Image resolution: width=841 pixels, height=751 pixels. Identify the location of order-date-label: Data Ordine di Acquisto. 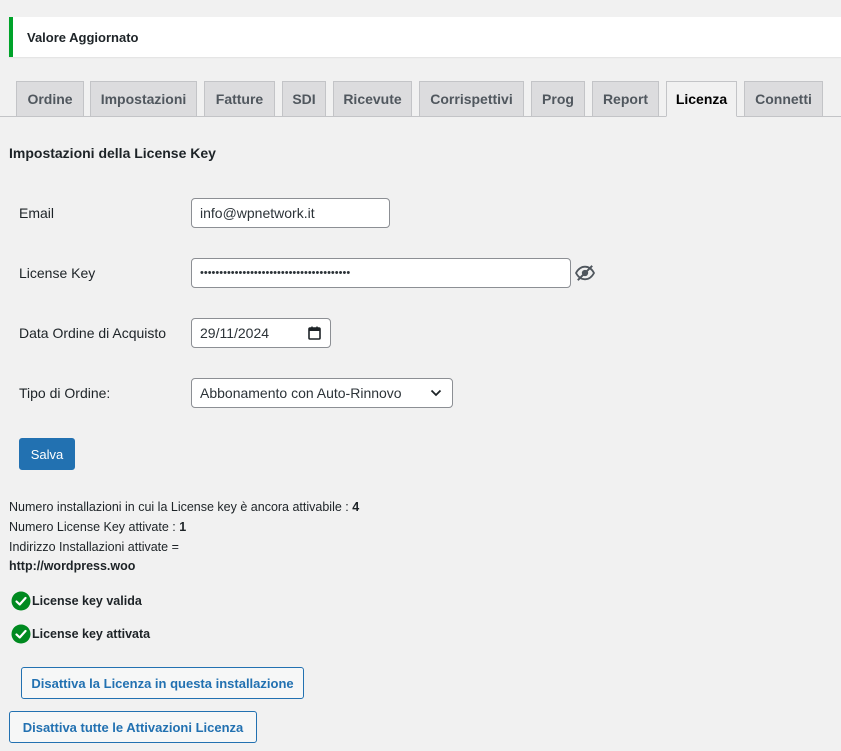
(93, 333).